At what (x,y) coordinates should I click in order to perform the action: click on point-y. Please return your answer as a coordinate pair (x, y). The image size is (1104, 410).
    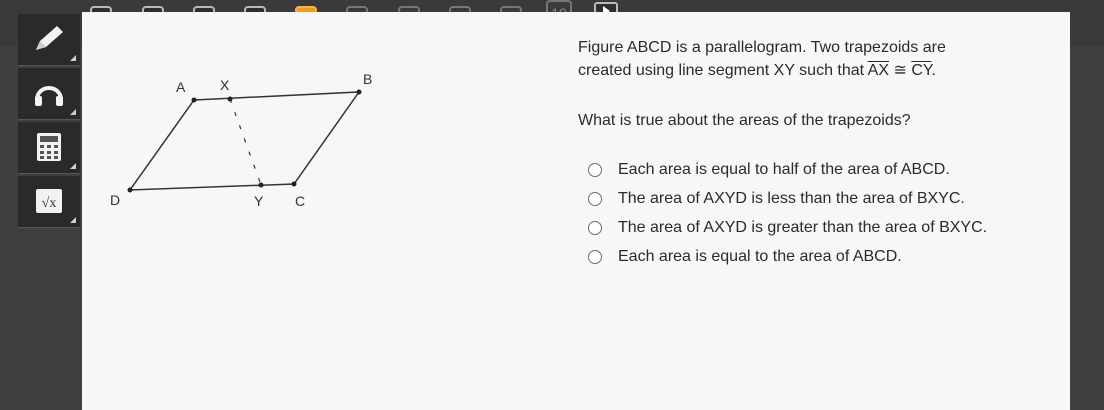
    Looking at the image, I should click on (261, 185).